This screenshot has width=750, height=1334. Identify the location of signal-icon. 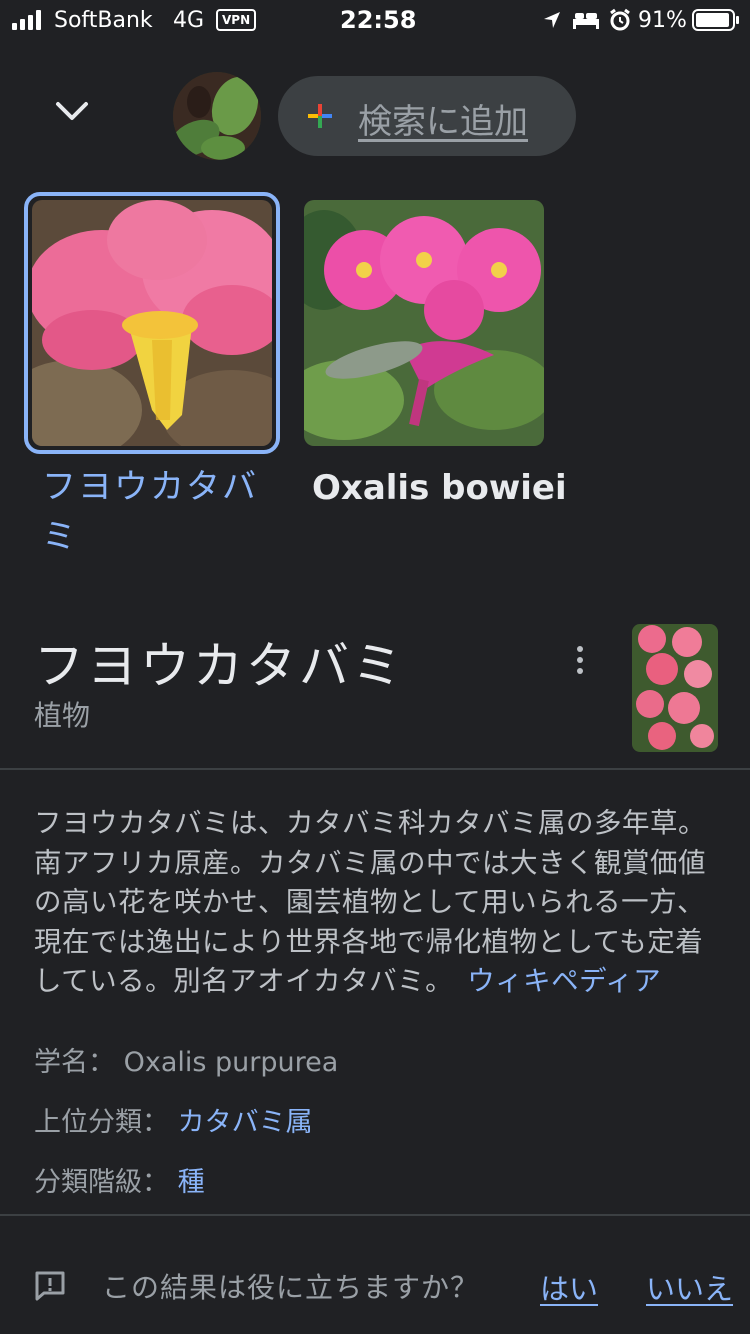
(30, 20).